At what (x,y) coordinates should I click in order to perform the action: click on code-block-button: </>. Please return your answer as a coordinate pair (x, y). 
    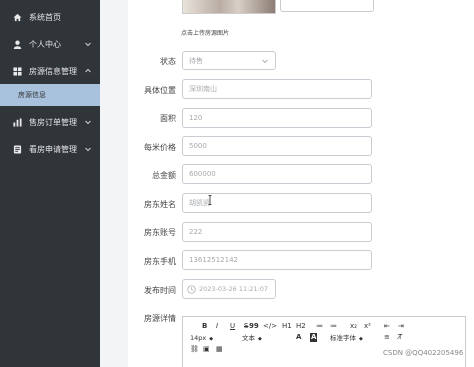
    Looking at the image, I should click on (270, 326).